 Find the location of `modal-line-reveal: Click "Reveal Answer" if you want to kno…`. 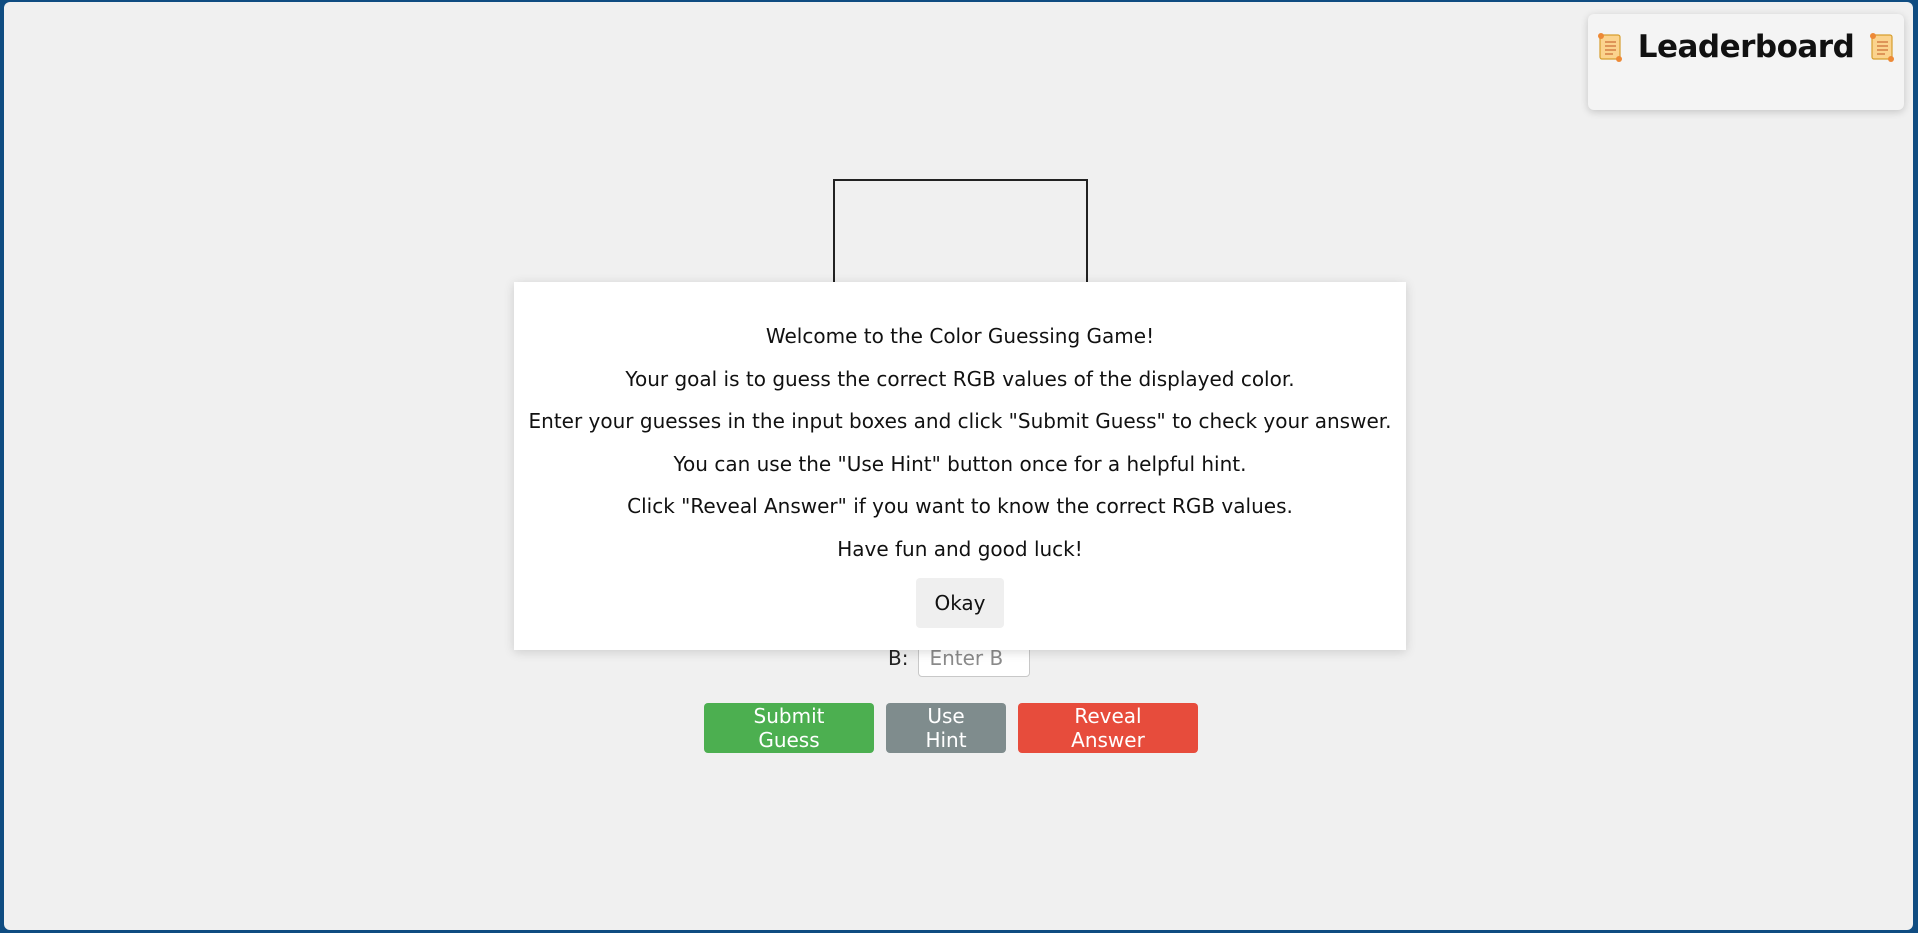

modal-line-reveal: Click "Reveal Answer" if you want to kno… is located at coordinates (960, 506).